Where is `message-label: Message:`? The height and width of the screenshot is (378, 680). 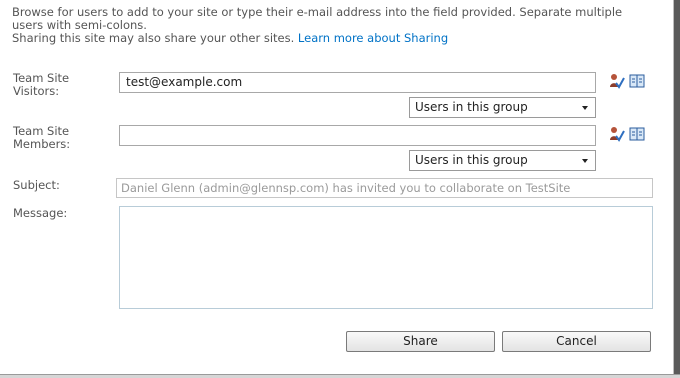 message-label: Message: is located at coordinates (40, 213).